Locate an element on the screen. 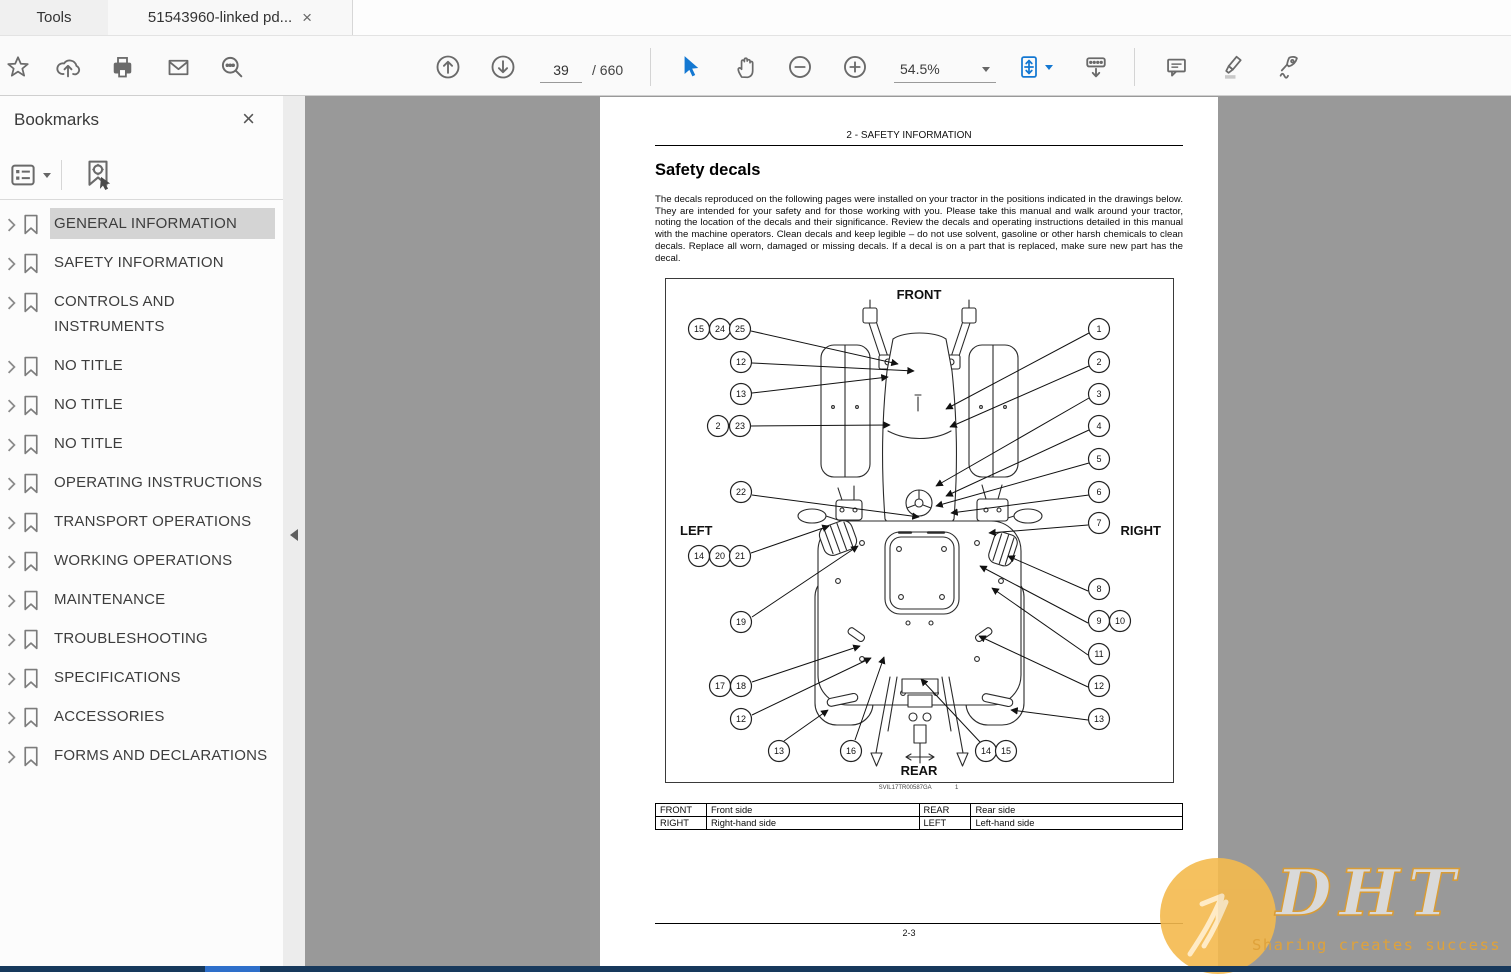 The width and height of the screenshot is (1511, 974). legend-cell: FRONT is located at coordinates (681, 810).